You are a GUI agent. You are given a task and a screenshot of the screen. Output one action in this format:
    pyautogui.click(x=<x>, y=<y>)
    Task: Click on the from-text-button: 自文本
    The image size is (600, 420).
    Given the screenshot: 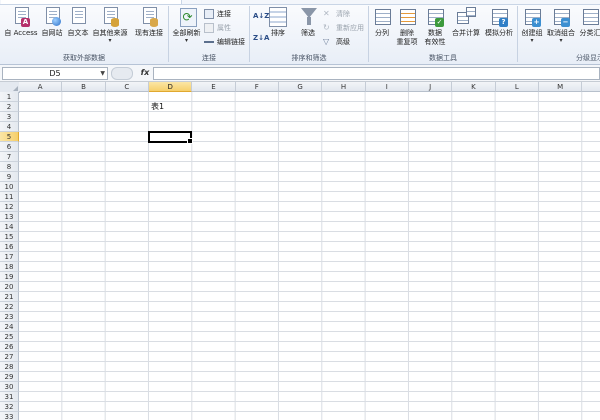 What is the action you would take?
    pyautogui.click(x=78, y=22)
    